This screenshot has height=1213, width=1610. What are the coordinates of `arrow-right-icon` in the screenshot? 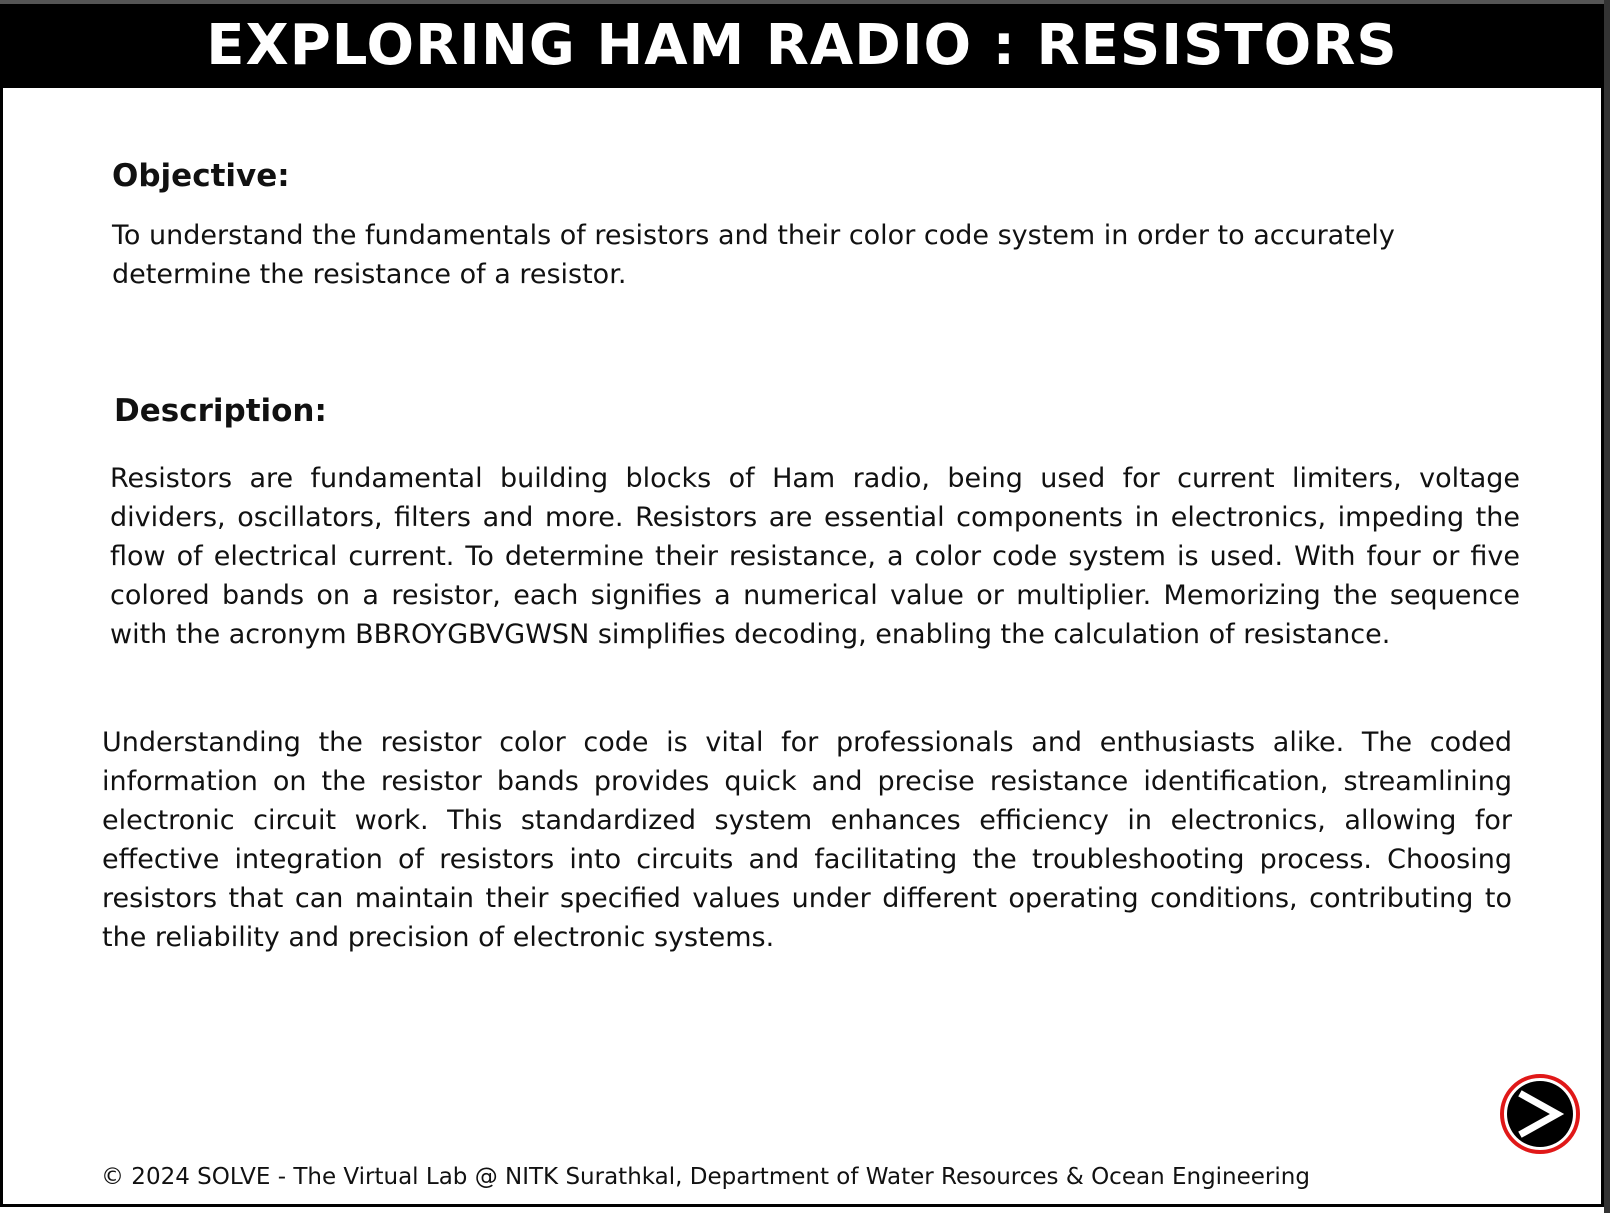 It's located at (1540, 1114).